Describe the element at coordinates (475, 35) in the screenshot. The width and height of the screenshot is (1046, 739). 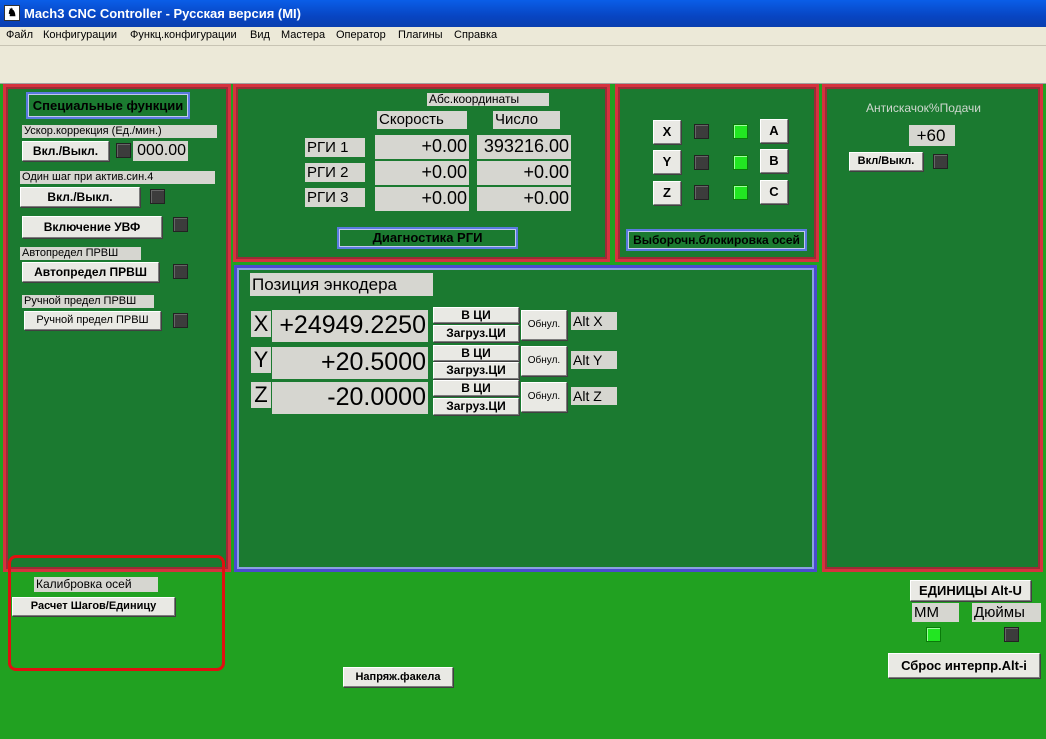
I see `menu-help: Справка` at that location.